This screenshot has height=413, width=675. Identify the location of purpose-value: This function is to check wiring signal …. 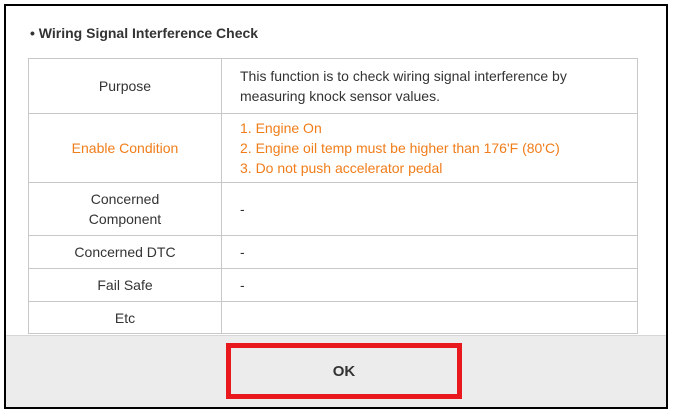
(429, 86).